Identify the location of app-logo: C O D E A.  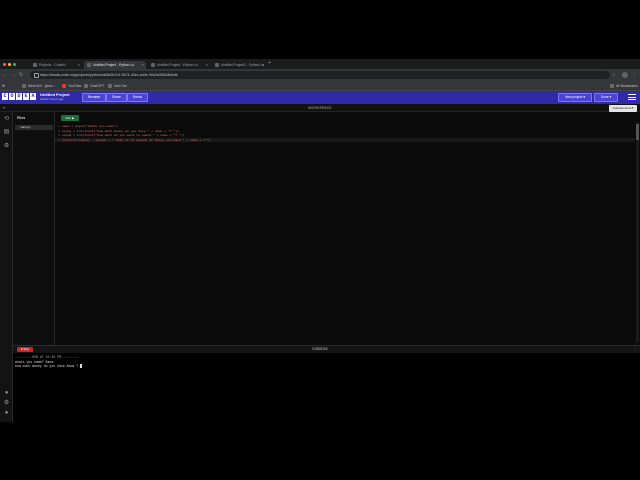
(19, 97).